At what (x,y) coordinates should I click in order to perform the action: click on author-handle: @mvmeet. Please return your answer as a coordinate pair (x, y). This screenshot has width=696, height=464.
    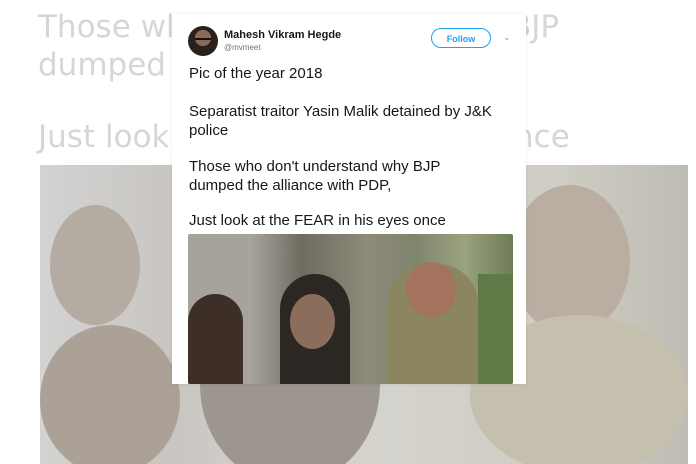
    Looking at the image, I should click on (242, 47).